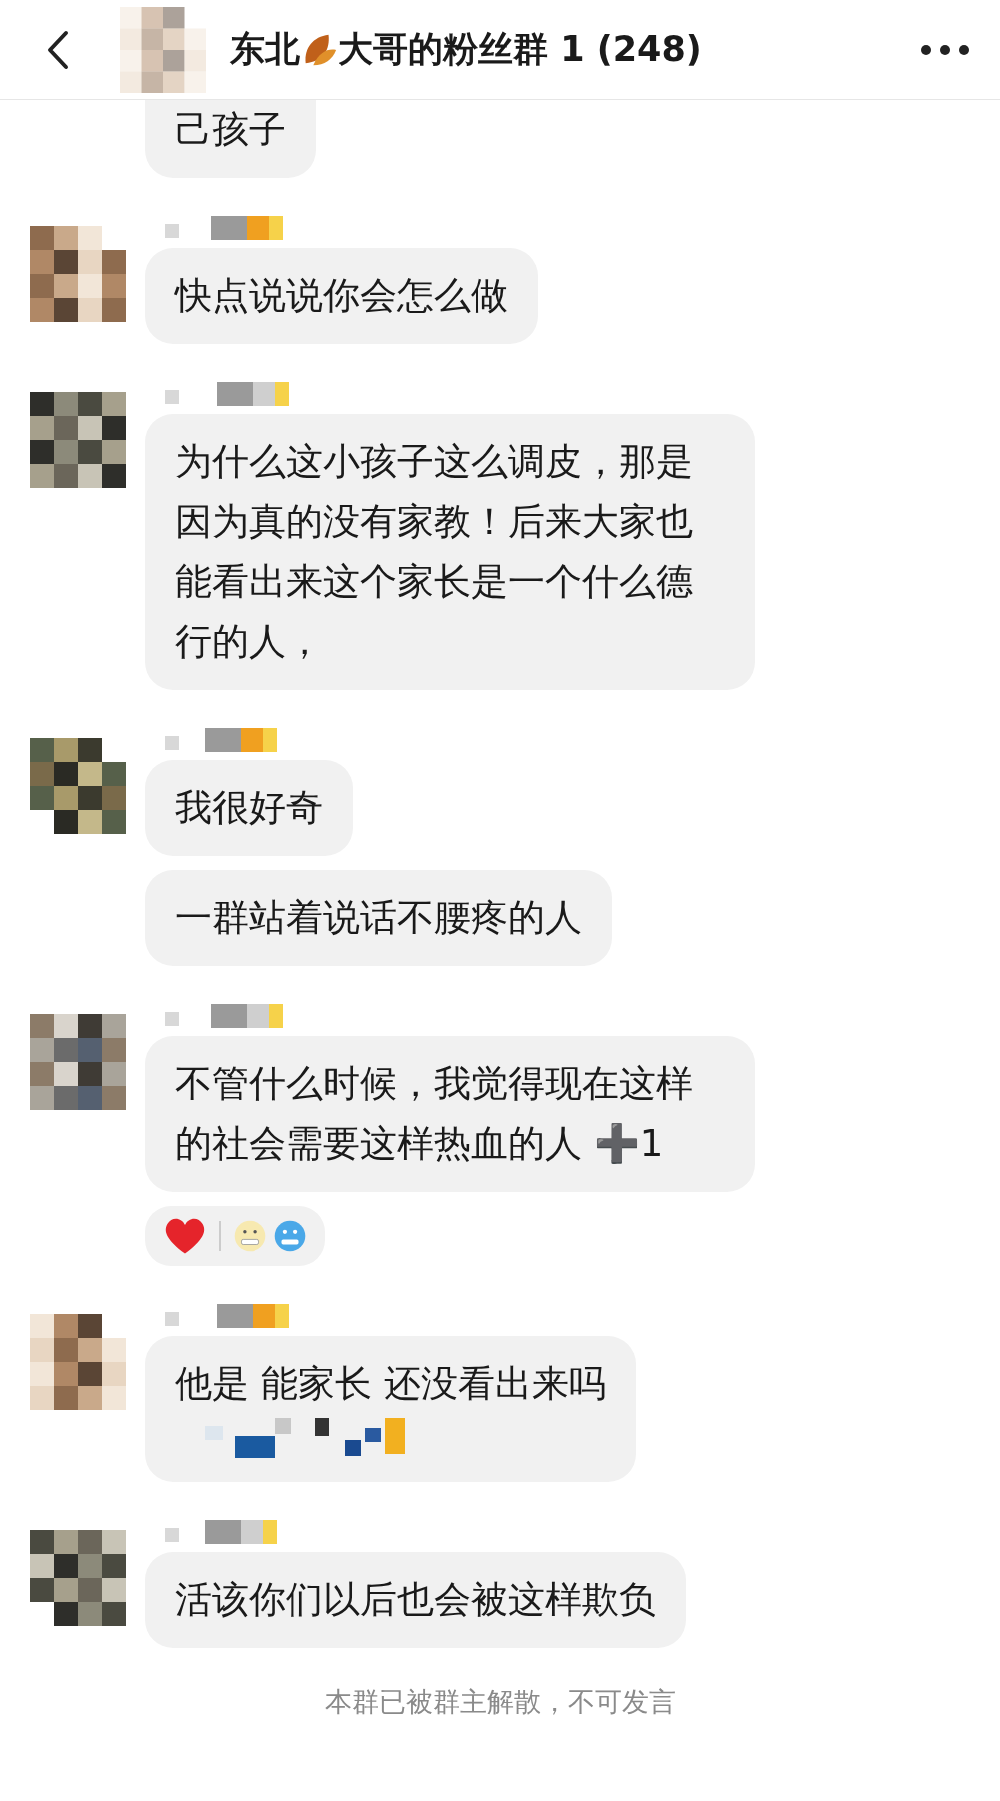  I want to click on message-text: 为什么这小孩子这么调皮，那是因为真的没有家教！后来大家也能看出来这个家长是一个什么德行的人，, so click(434, 552).